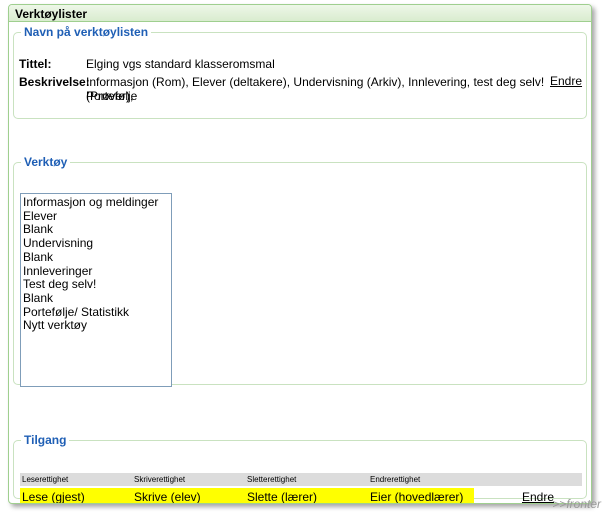  Describe the element at coordinates (53, 497) in the screenshot. I see `value-read: Lese (gjest)` at that location.